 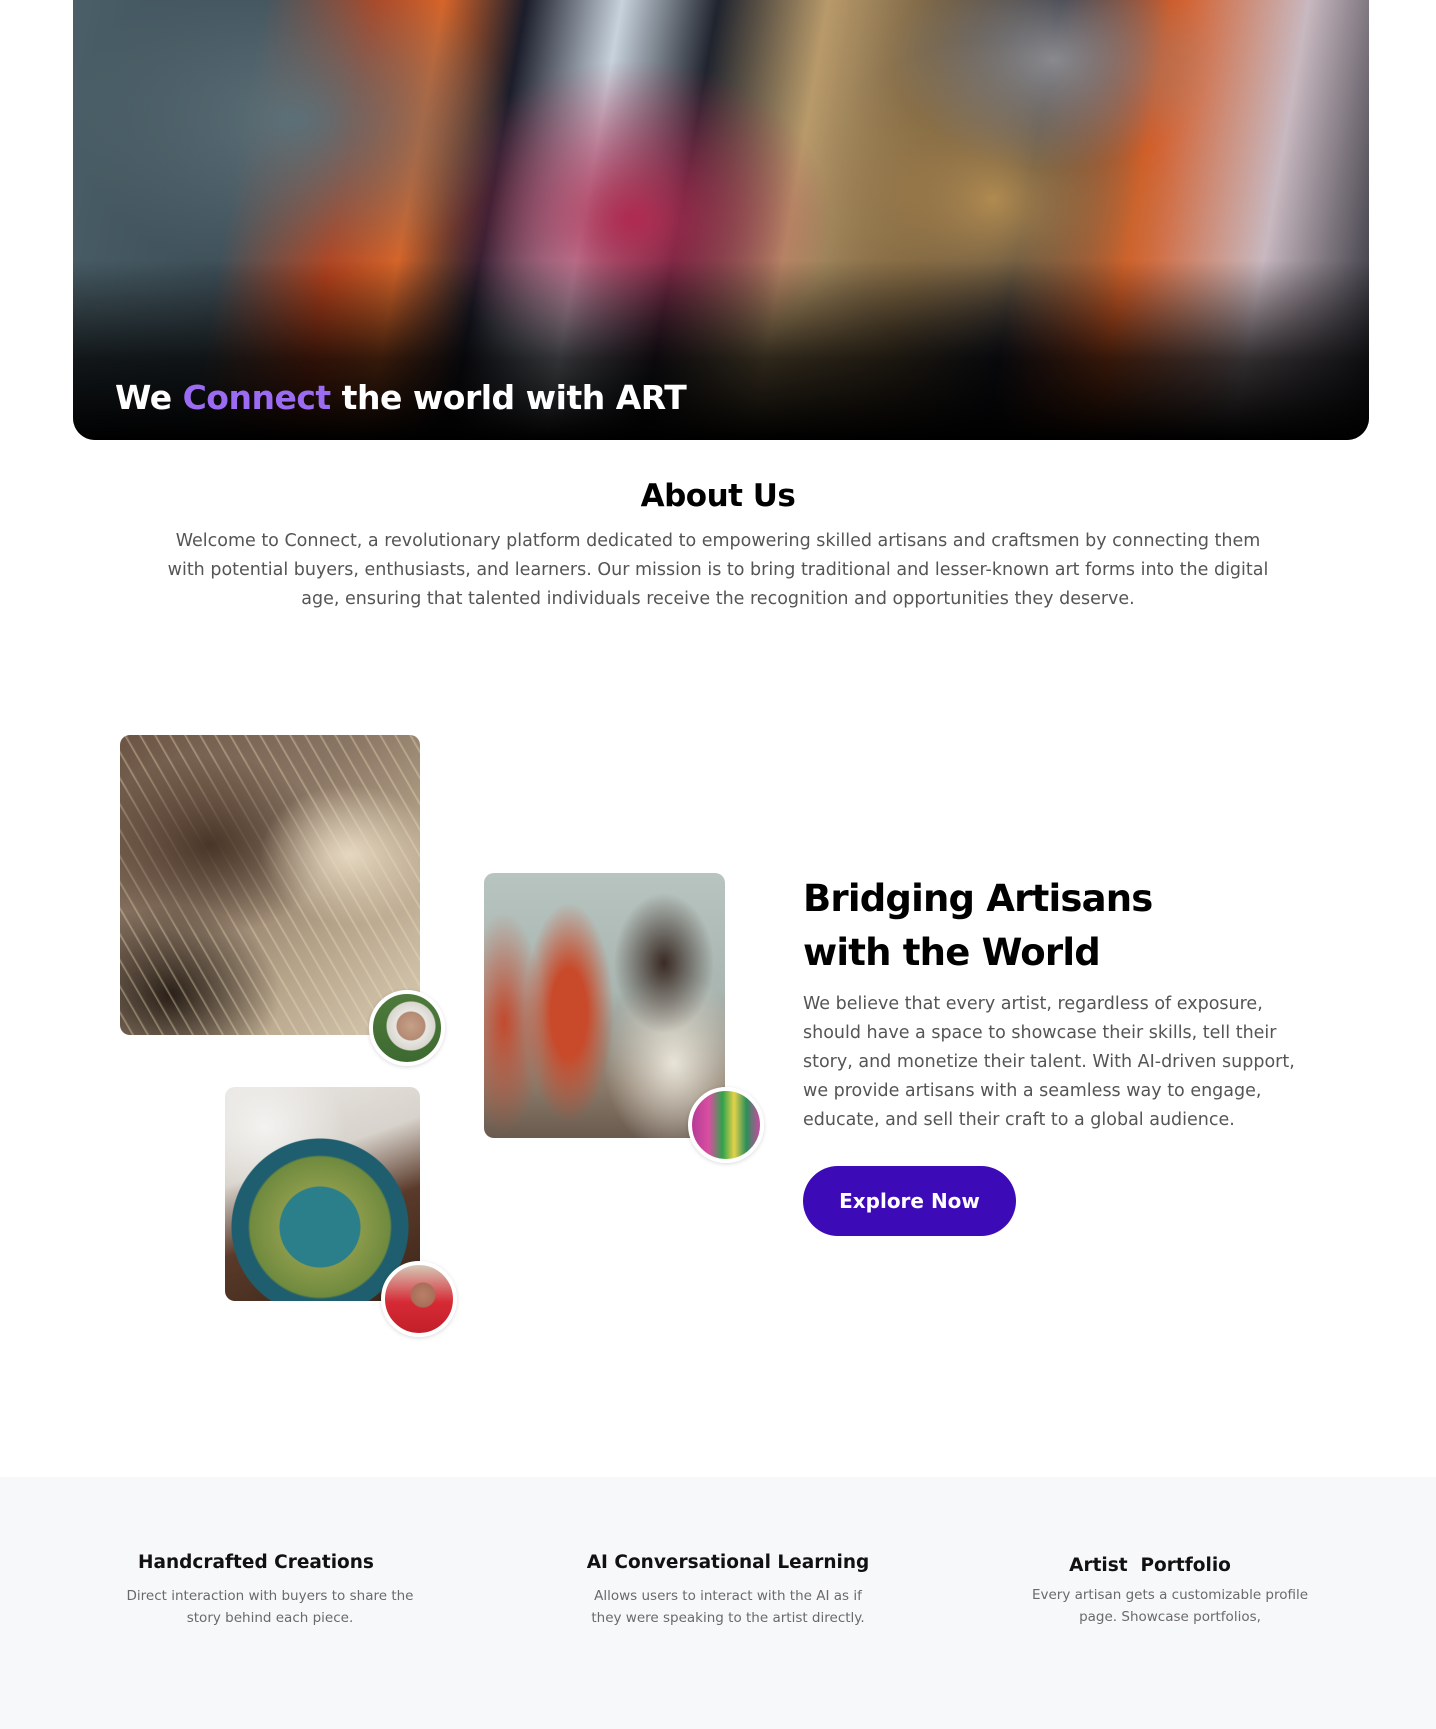 I want to click on feature-title: Handcrafted Creations, so click(x=256, y=1562).